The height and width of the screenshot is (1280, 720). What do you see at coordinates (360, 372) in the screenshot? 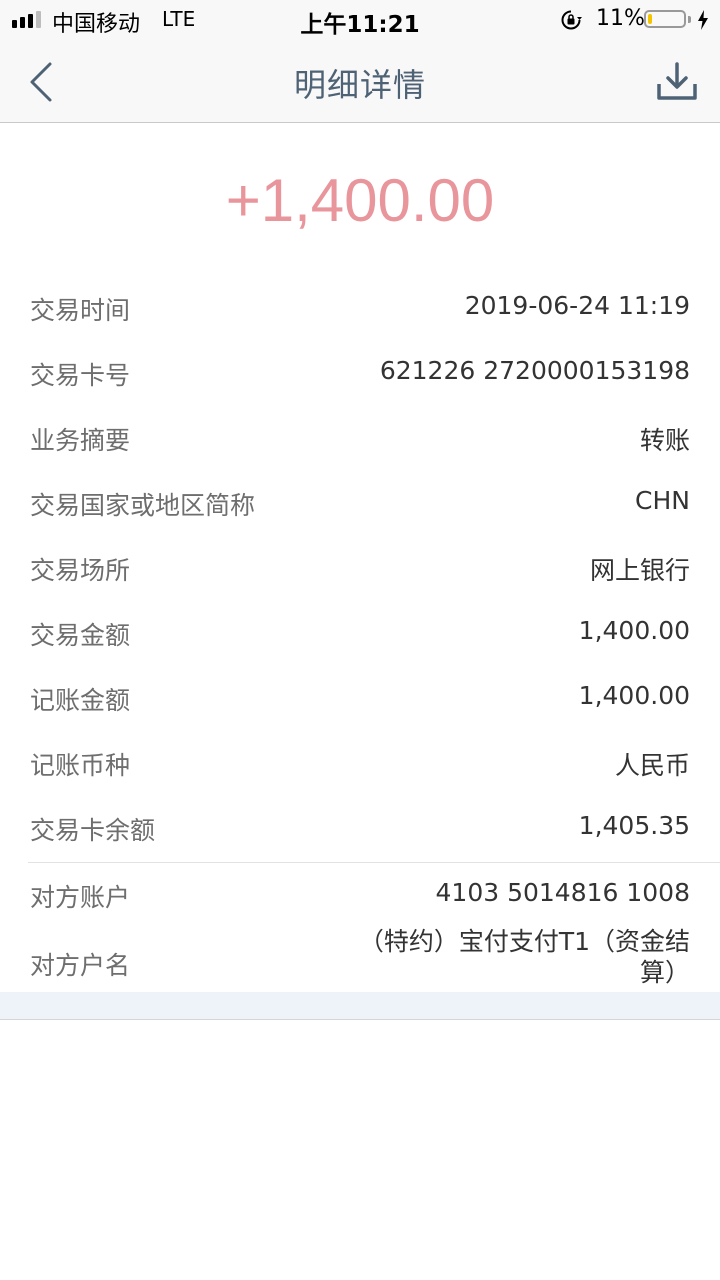
I see `detail-row-card-number: 交易卡号 621226 2720000153198` at bounding box center [360, 372].